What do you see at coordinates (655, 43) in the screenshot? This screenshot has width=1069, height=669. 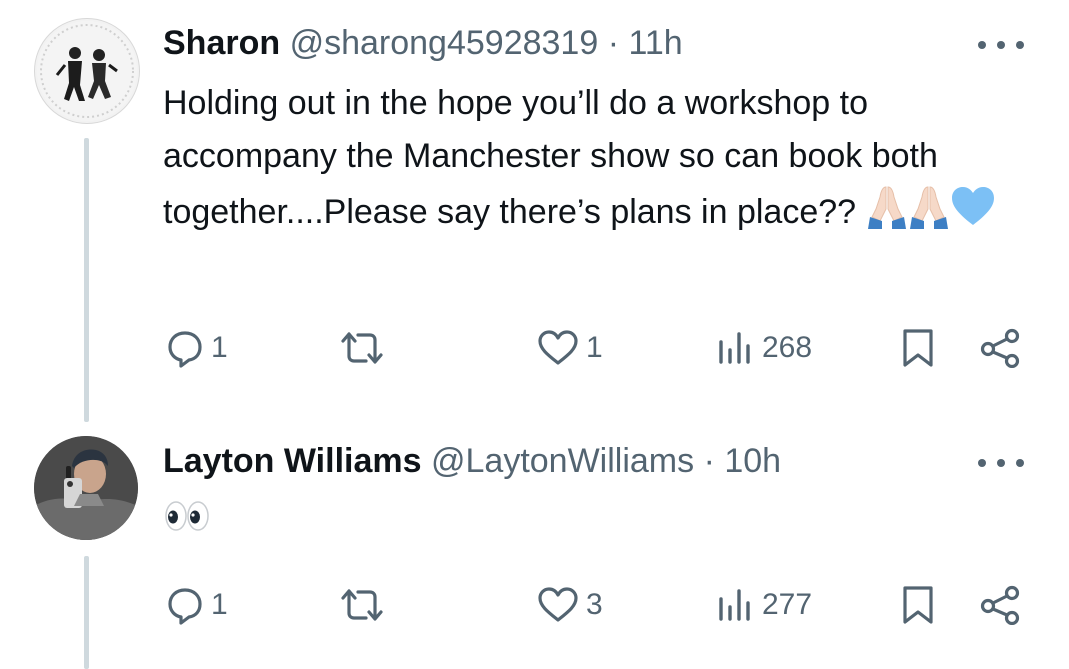 I see `timestamp: 11h` at bounding box center [655, 43].